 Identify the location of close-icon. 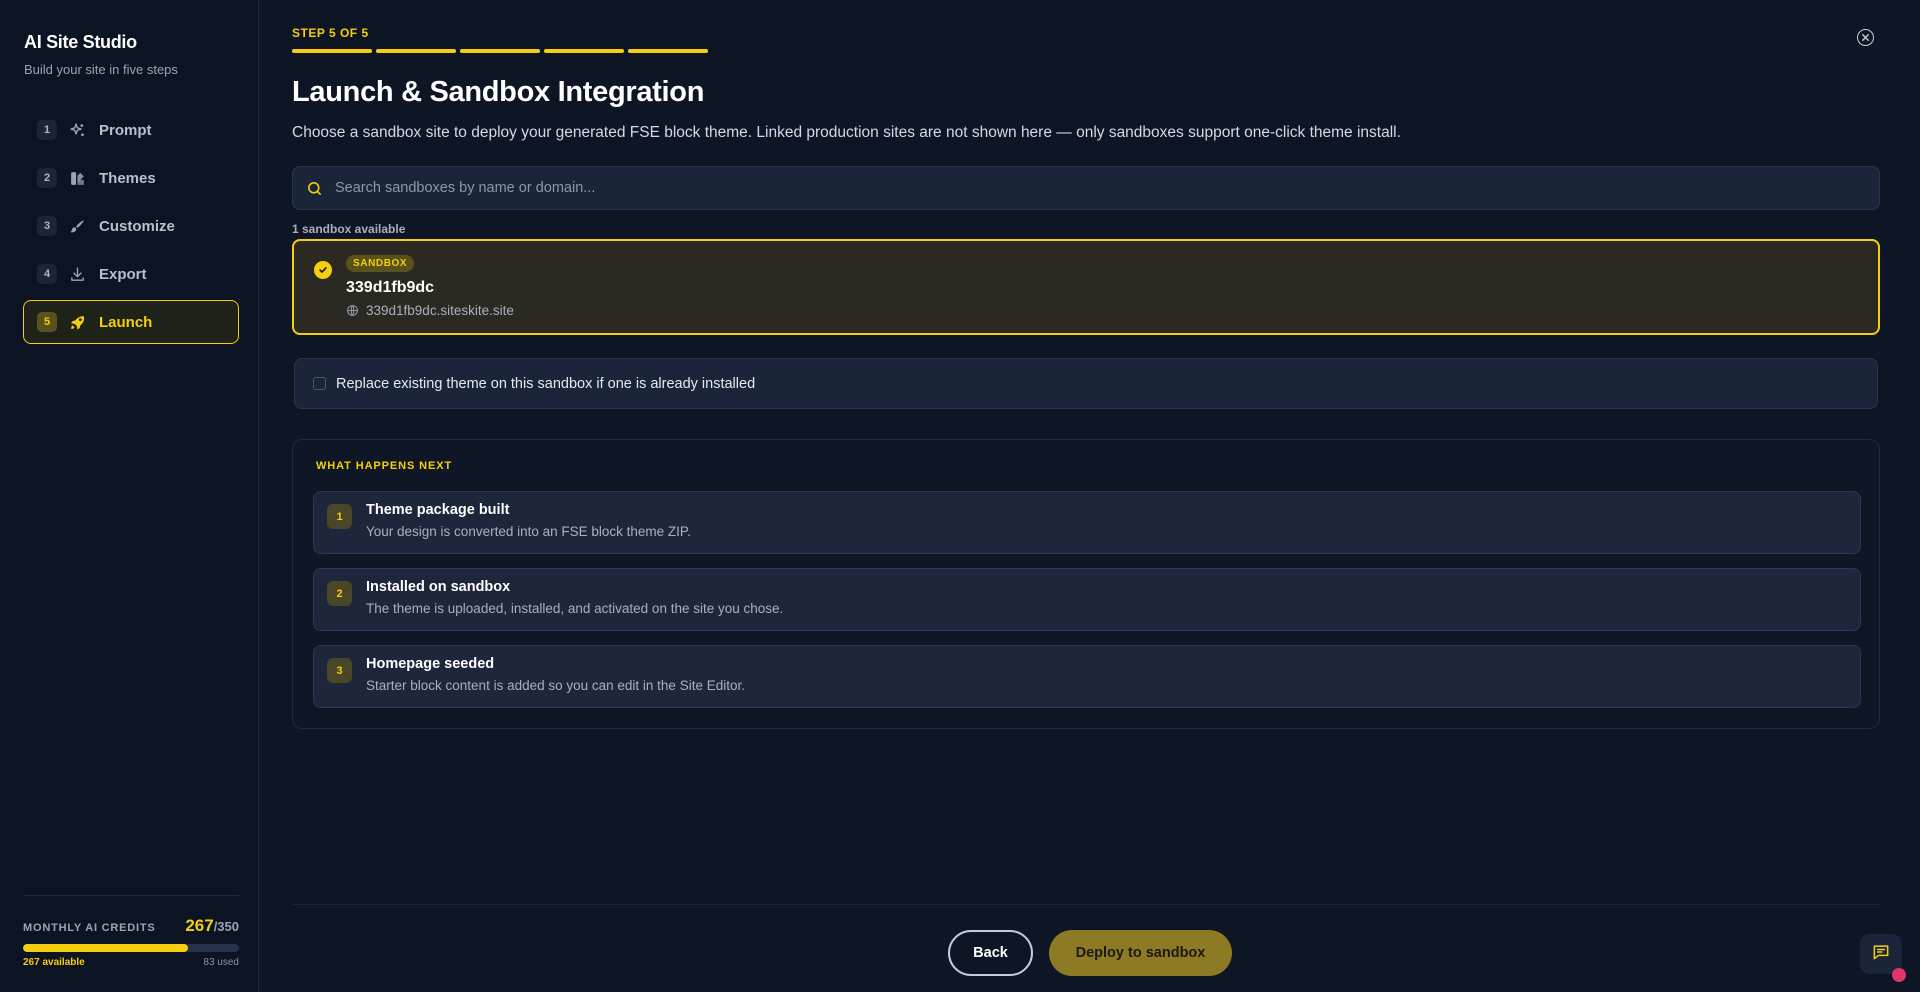
(1865, 37).